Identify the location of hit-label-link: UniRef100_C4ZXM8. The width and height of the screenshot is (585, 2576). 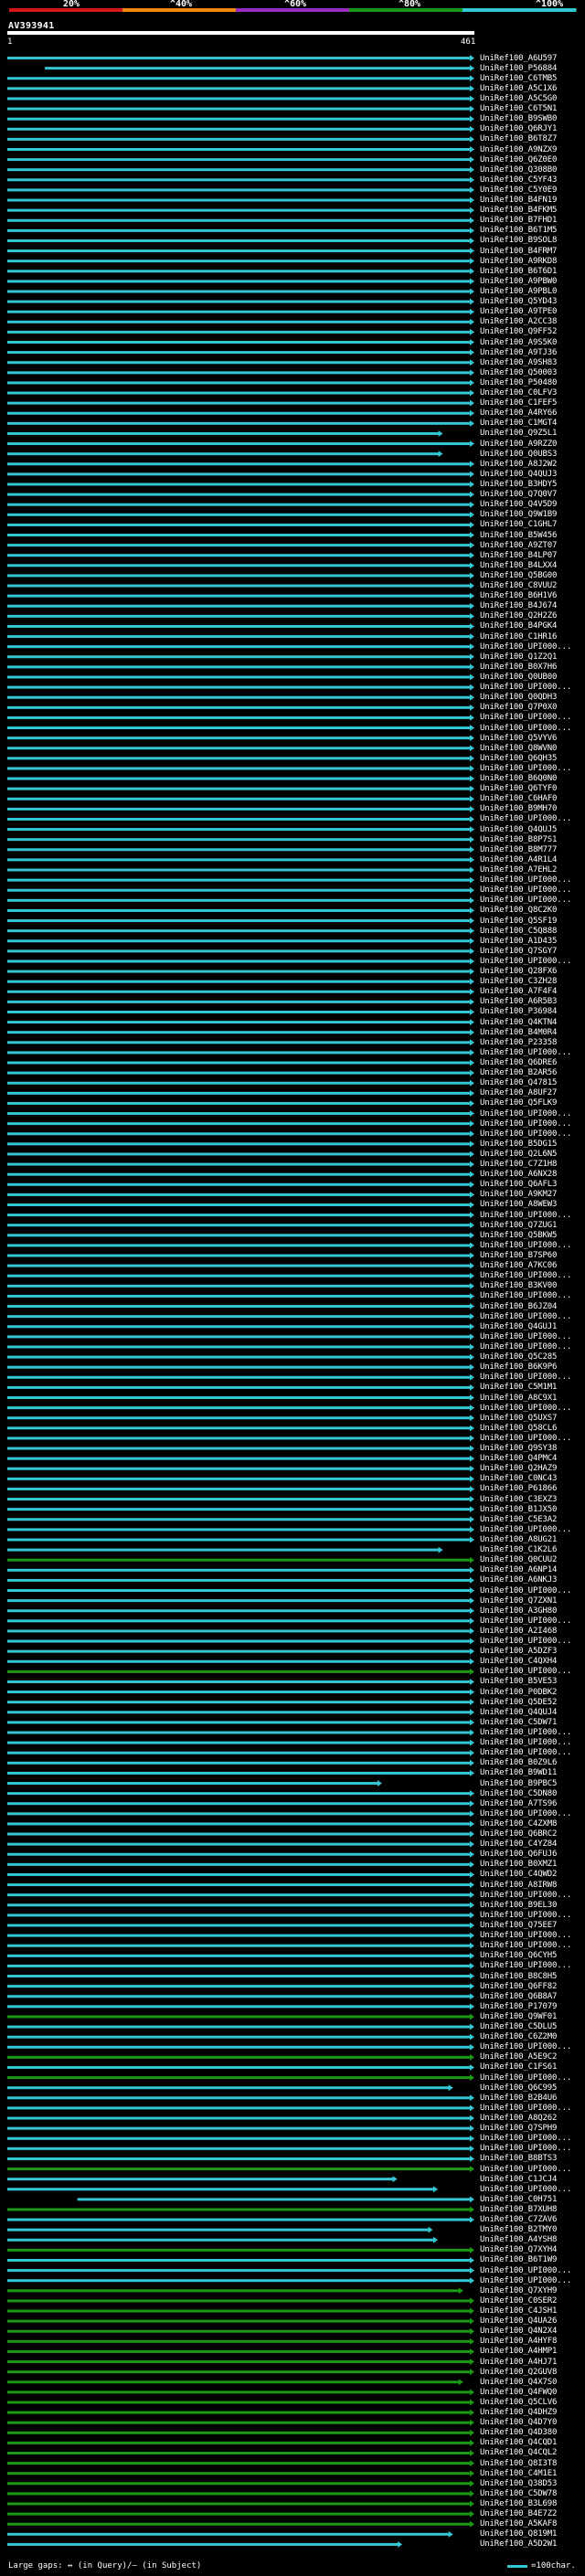
(518, 1824).